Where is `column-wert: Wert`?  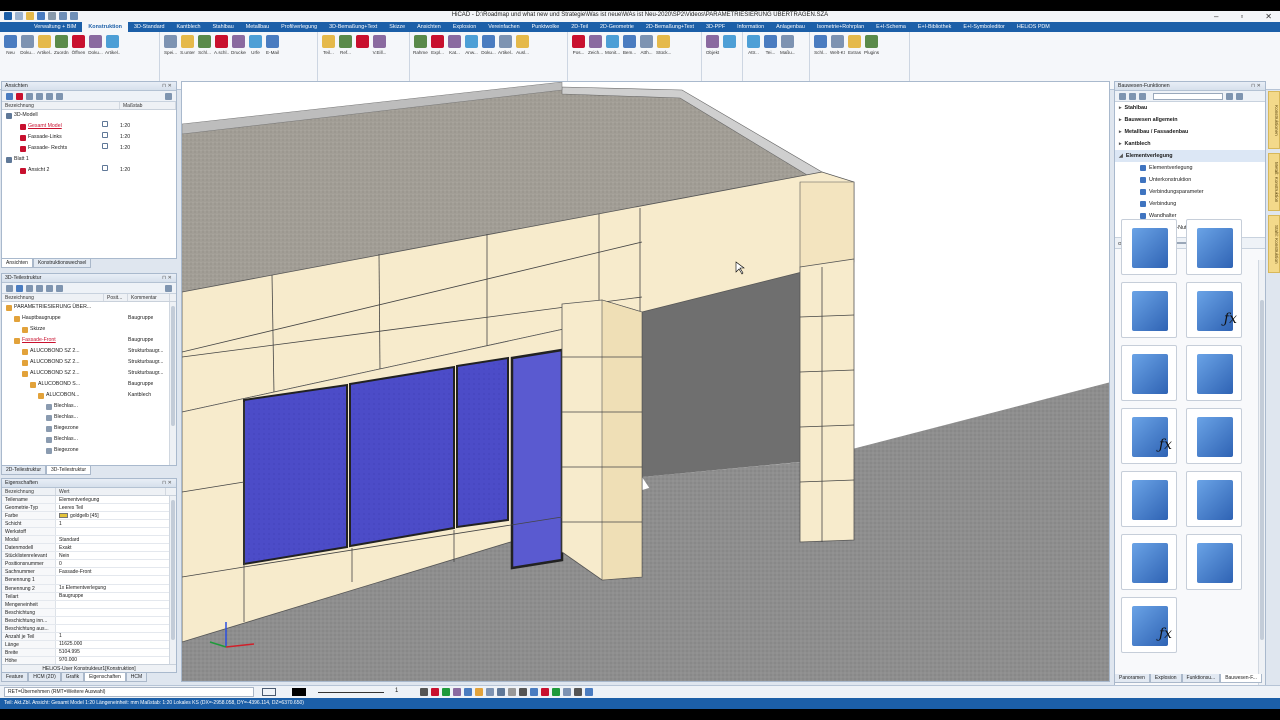 column-wert: Wert is located at coordinates (111, 491).